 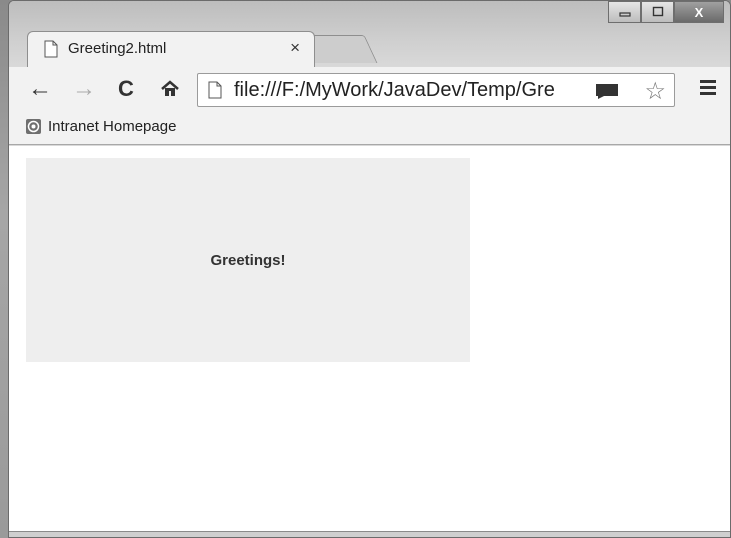 I want to click on arrow-right-icon: →, so click(x=84, y=88).